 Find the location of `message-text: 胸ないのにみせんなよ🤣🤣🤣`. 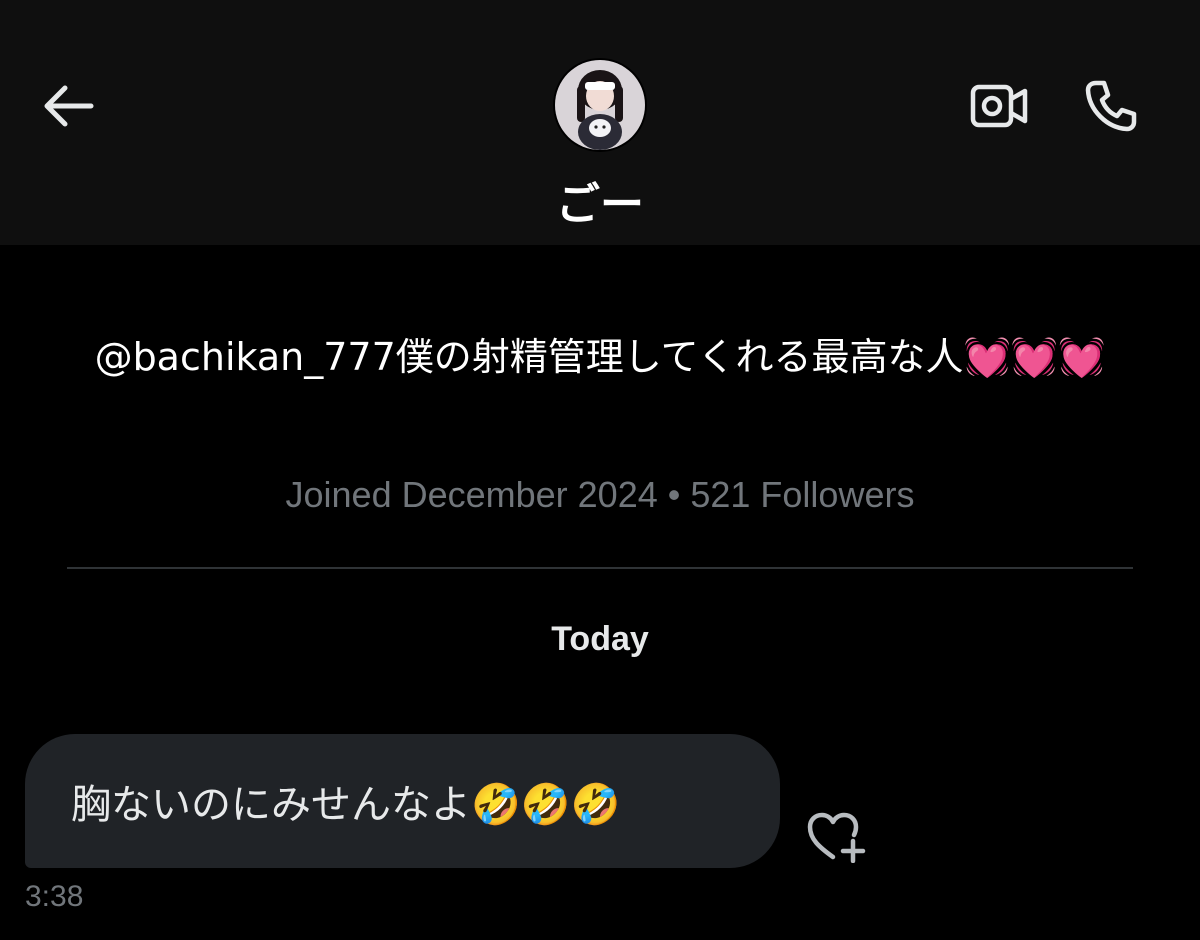

message-text: 胸ないのにみせんなよ🤣🤣🤣 is located at coordinates (346, 805).